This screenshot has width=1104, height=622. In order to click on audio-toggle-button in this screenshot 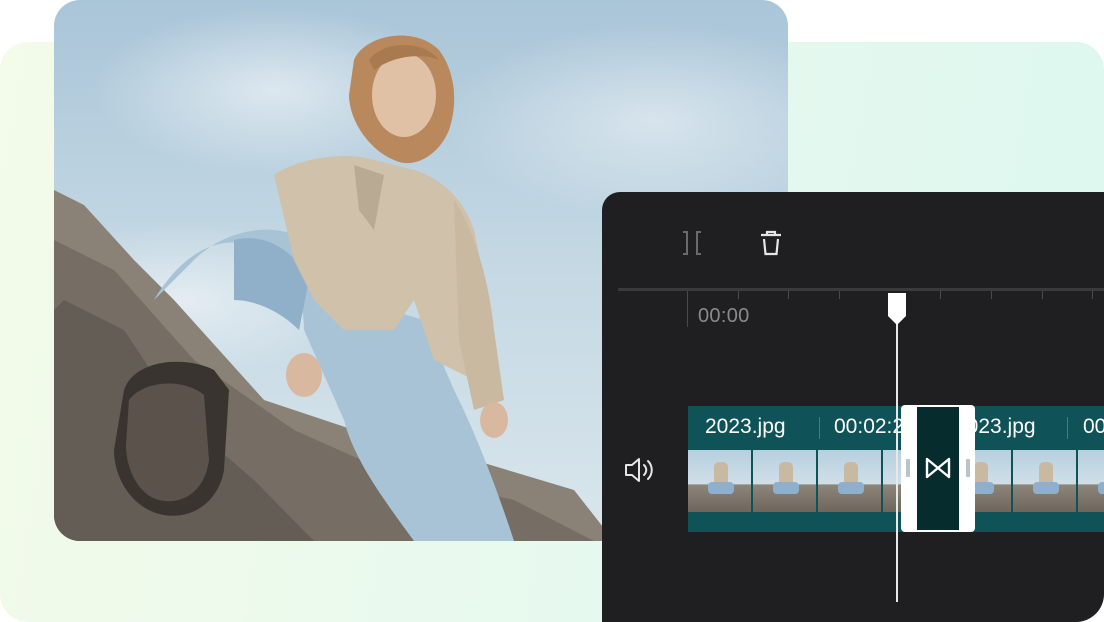, I will do `click(640, 470)`.